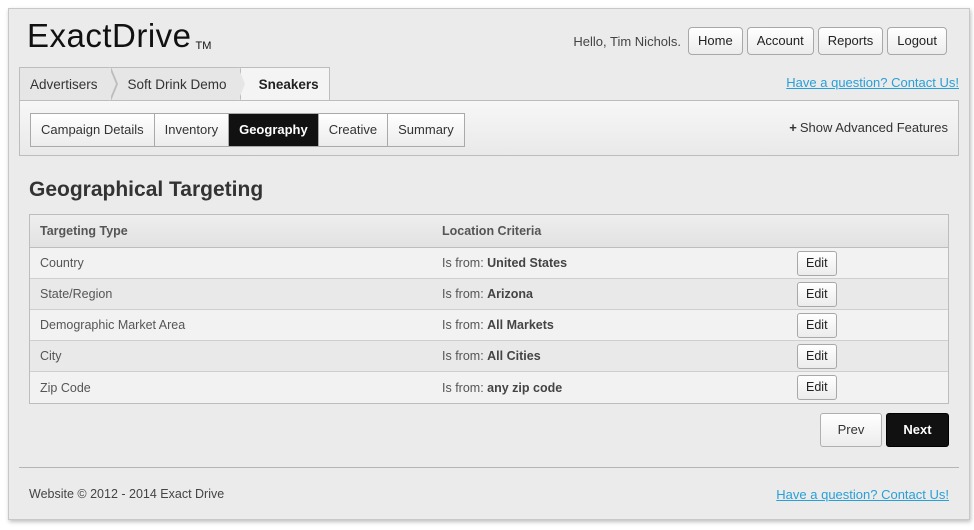  What do you see at coordinates (284, 84) in the screenshot?
I see `breadcrumb-current: Sneakers` at bounding box center [284, 84].